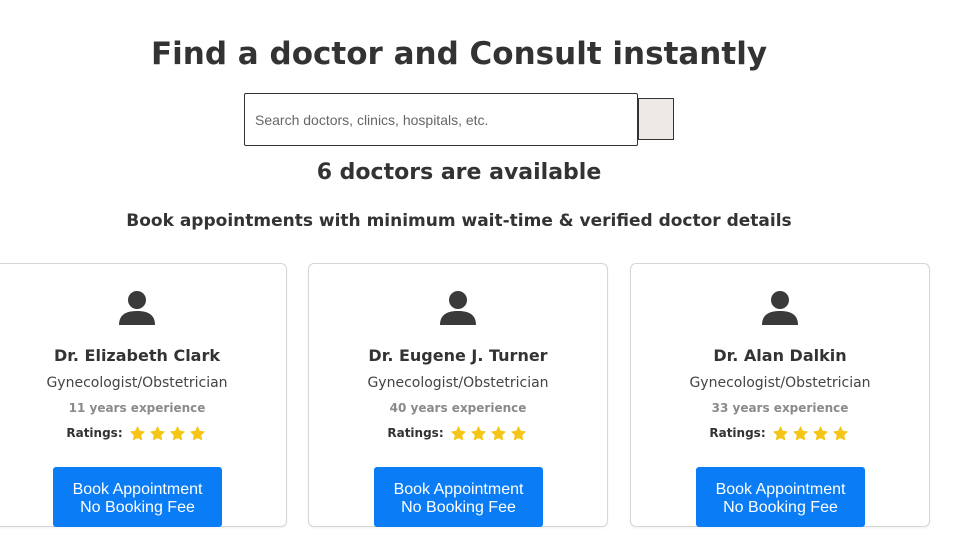 The width and height of the screenshot is (956, 543). What do you see at coordinates (459, 172) in the screenshot?
I see `doctor-count: 6 doctors are available` at bounding box center [459, 172].